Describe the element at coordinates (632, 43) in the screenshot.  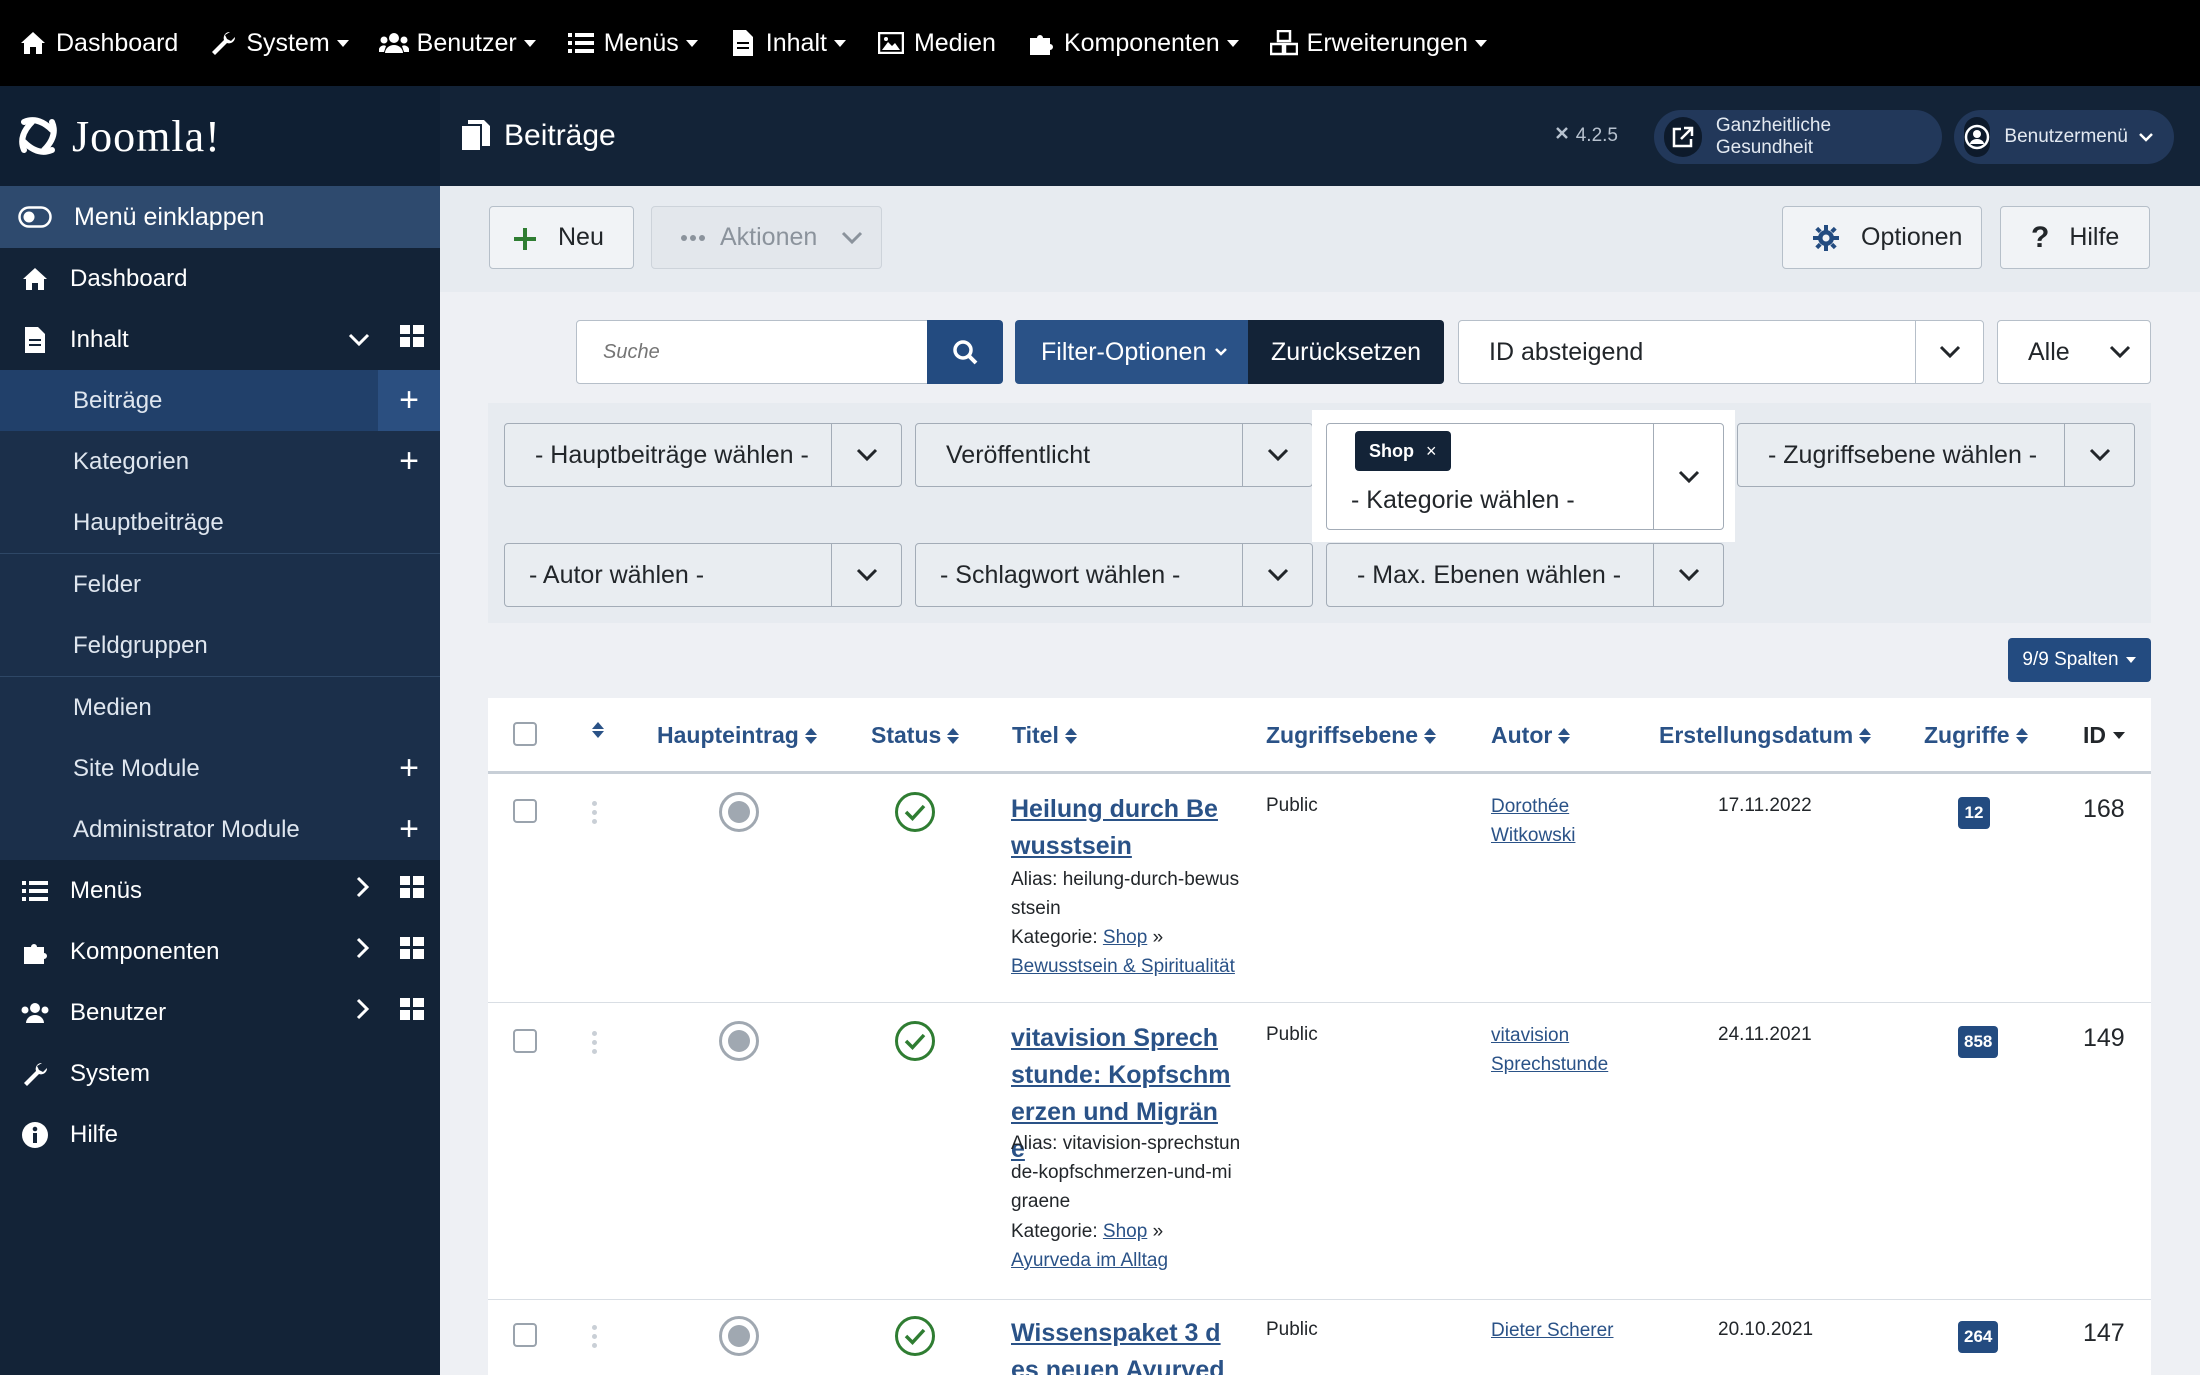
I see `topnav-menus: Menüs` at that location.